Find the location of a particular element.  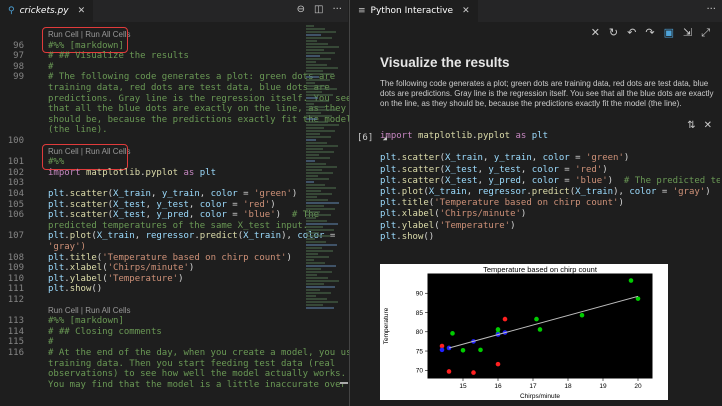

line-number: 116 is located at coordinates (15, 353).